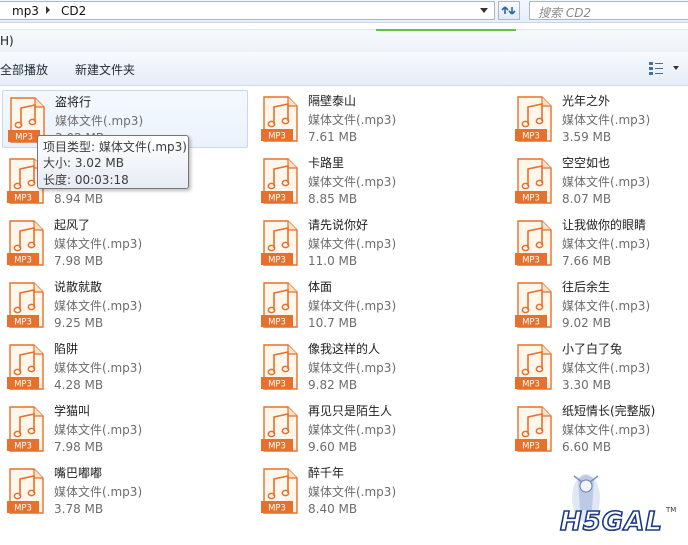 The height and width of the screenshot is (545, 688). Describe the element at coordinates (7, 41) in the screenshot. I see `menu-help-fragment: H)` at that location.